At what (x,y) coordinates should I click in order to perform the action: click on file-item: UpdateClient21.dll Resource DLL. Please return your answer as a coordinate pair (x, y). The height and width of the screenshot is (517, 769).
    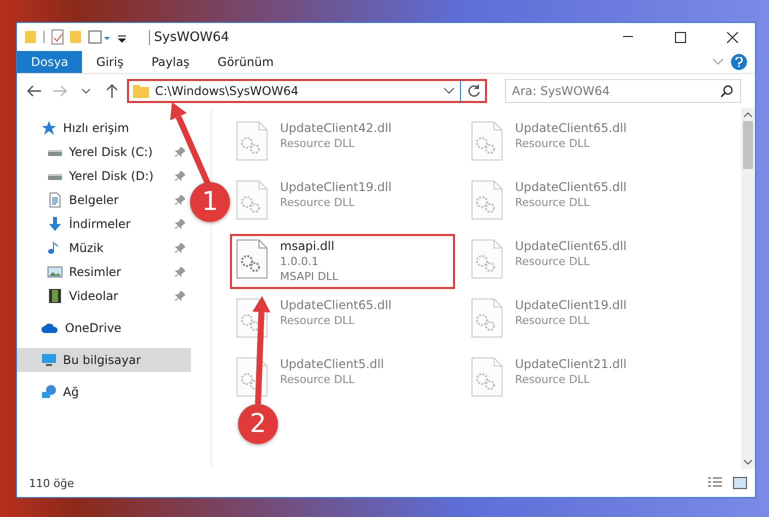
    Looking at the image, I should click on (577, 377).